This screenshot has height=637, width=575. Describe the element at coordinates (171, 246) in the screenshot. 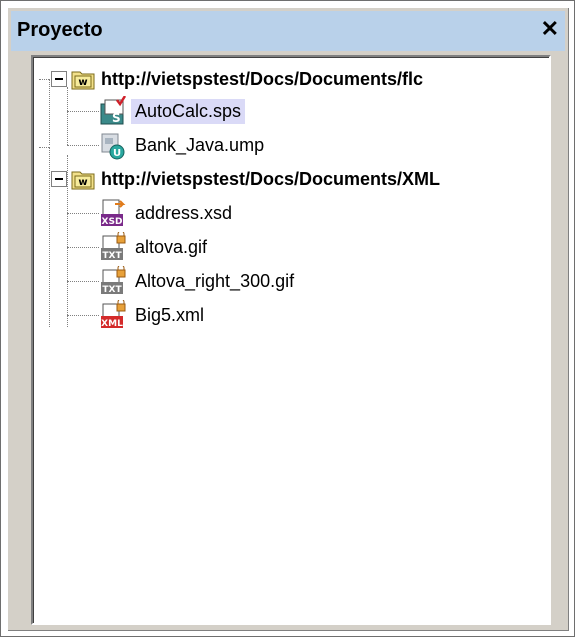

I see `file-label: altova.gif` at that location.